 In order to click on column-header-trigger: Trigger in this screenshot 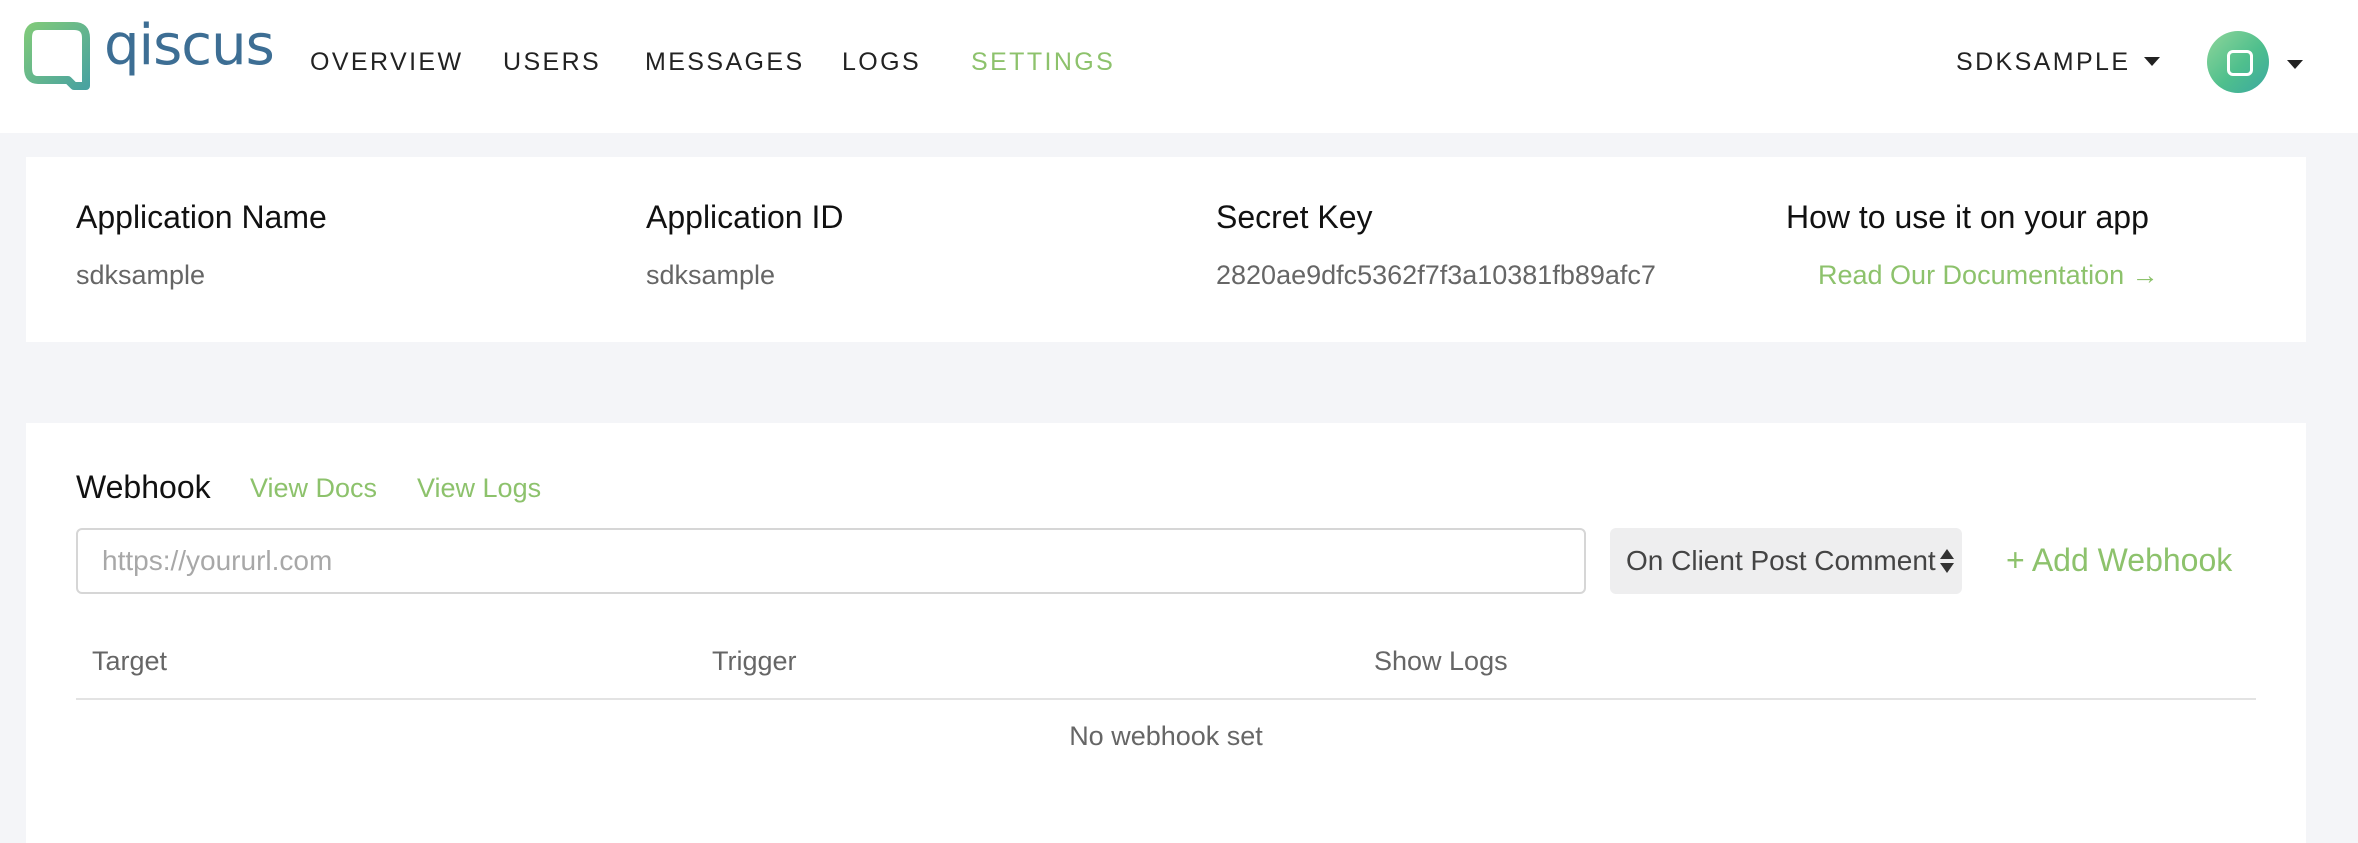, I will do `click(754, 661)`.